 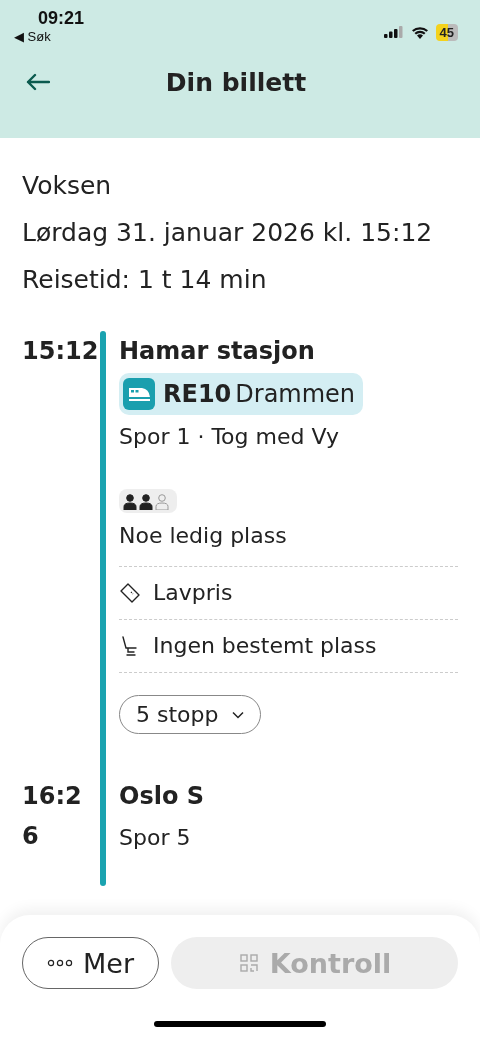 What do you see at coordinates (49, 36) in the screenshot?
I see `back-to-app-link: ◀ Søk` at bounding box center [49, 36].